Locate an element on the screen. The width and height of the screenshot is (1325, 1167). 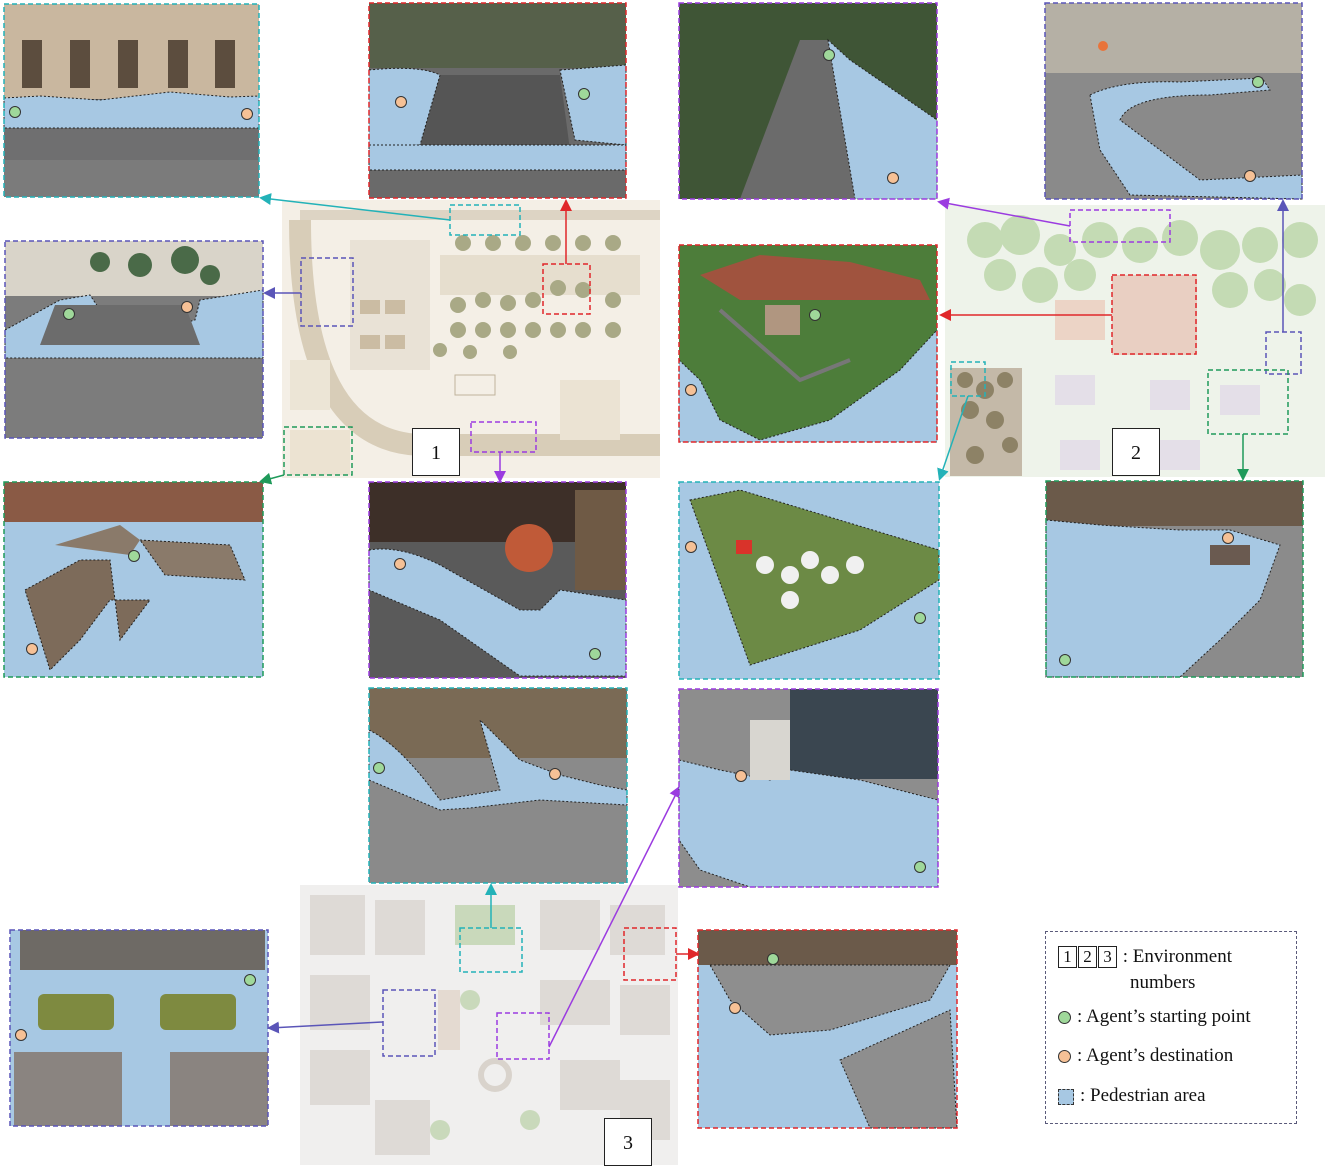
arrow-e1-green is located at coordinates (272, 478).